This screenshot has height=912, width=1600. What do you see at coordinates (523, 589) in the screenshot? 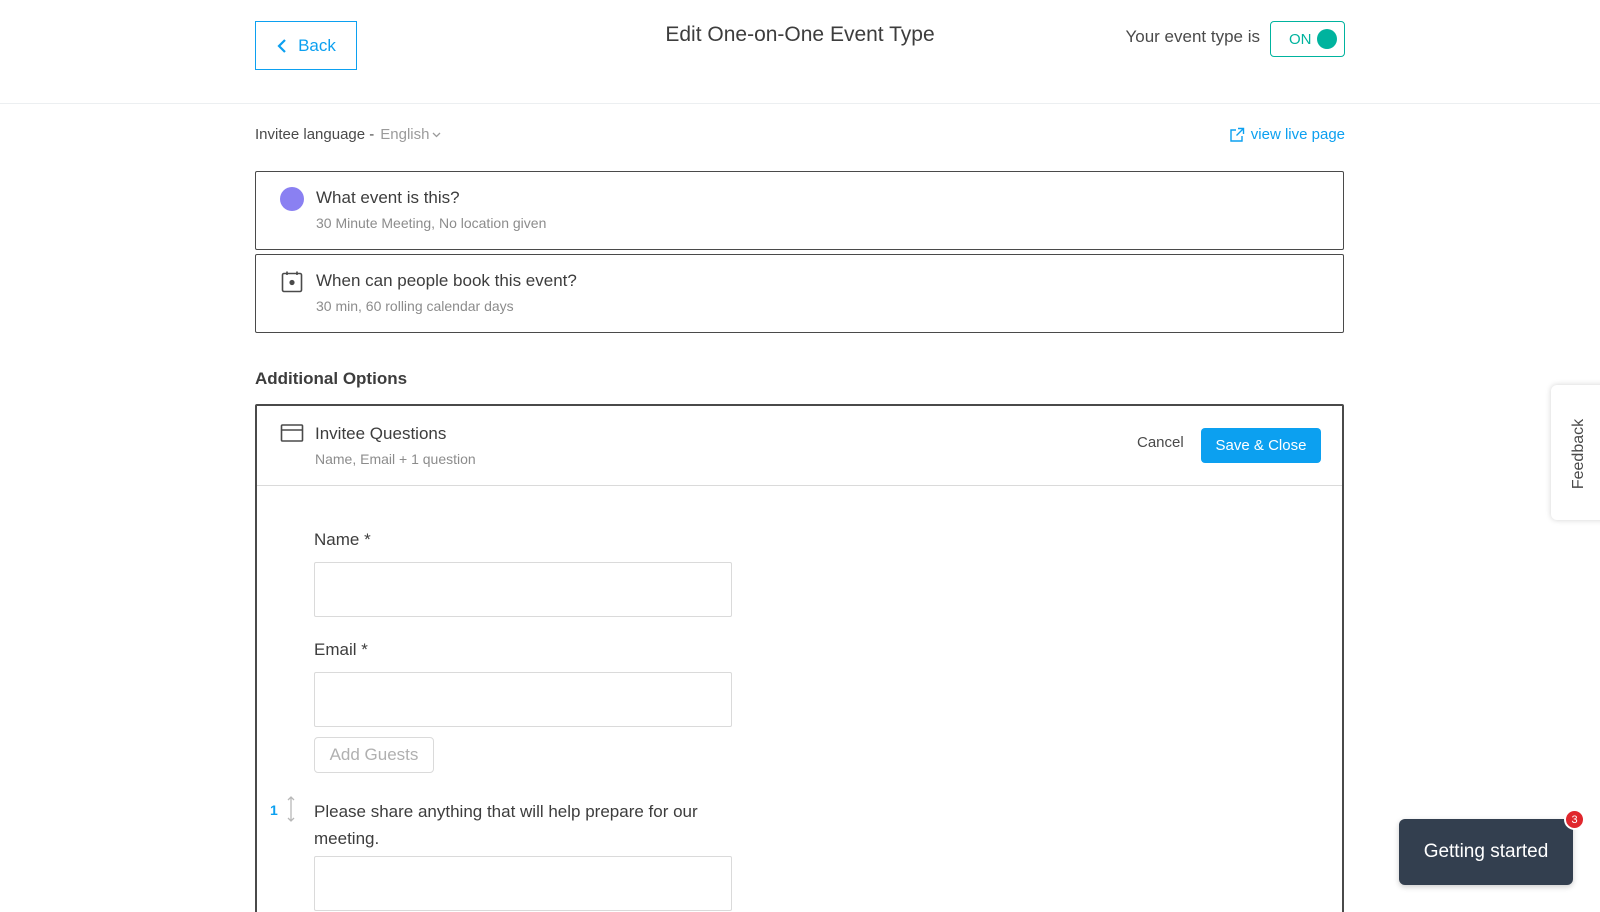
I see `name-input` at bounding box center [523, 589].